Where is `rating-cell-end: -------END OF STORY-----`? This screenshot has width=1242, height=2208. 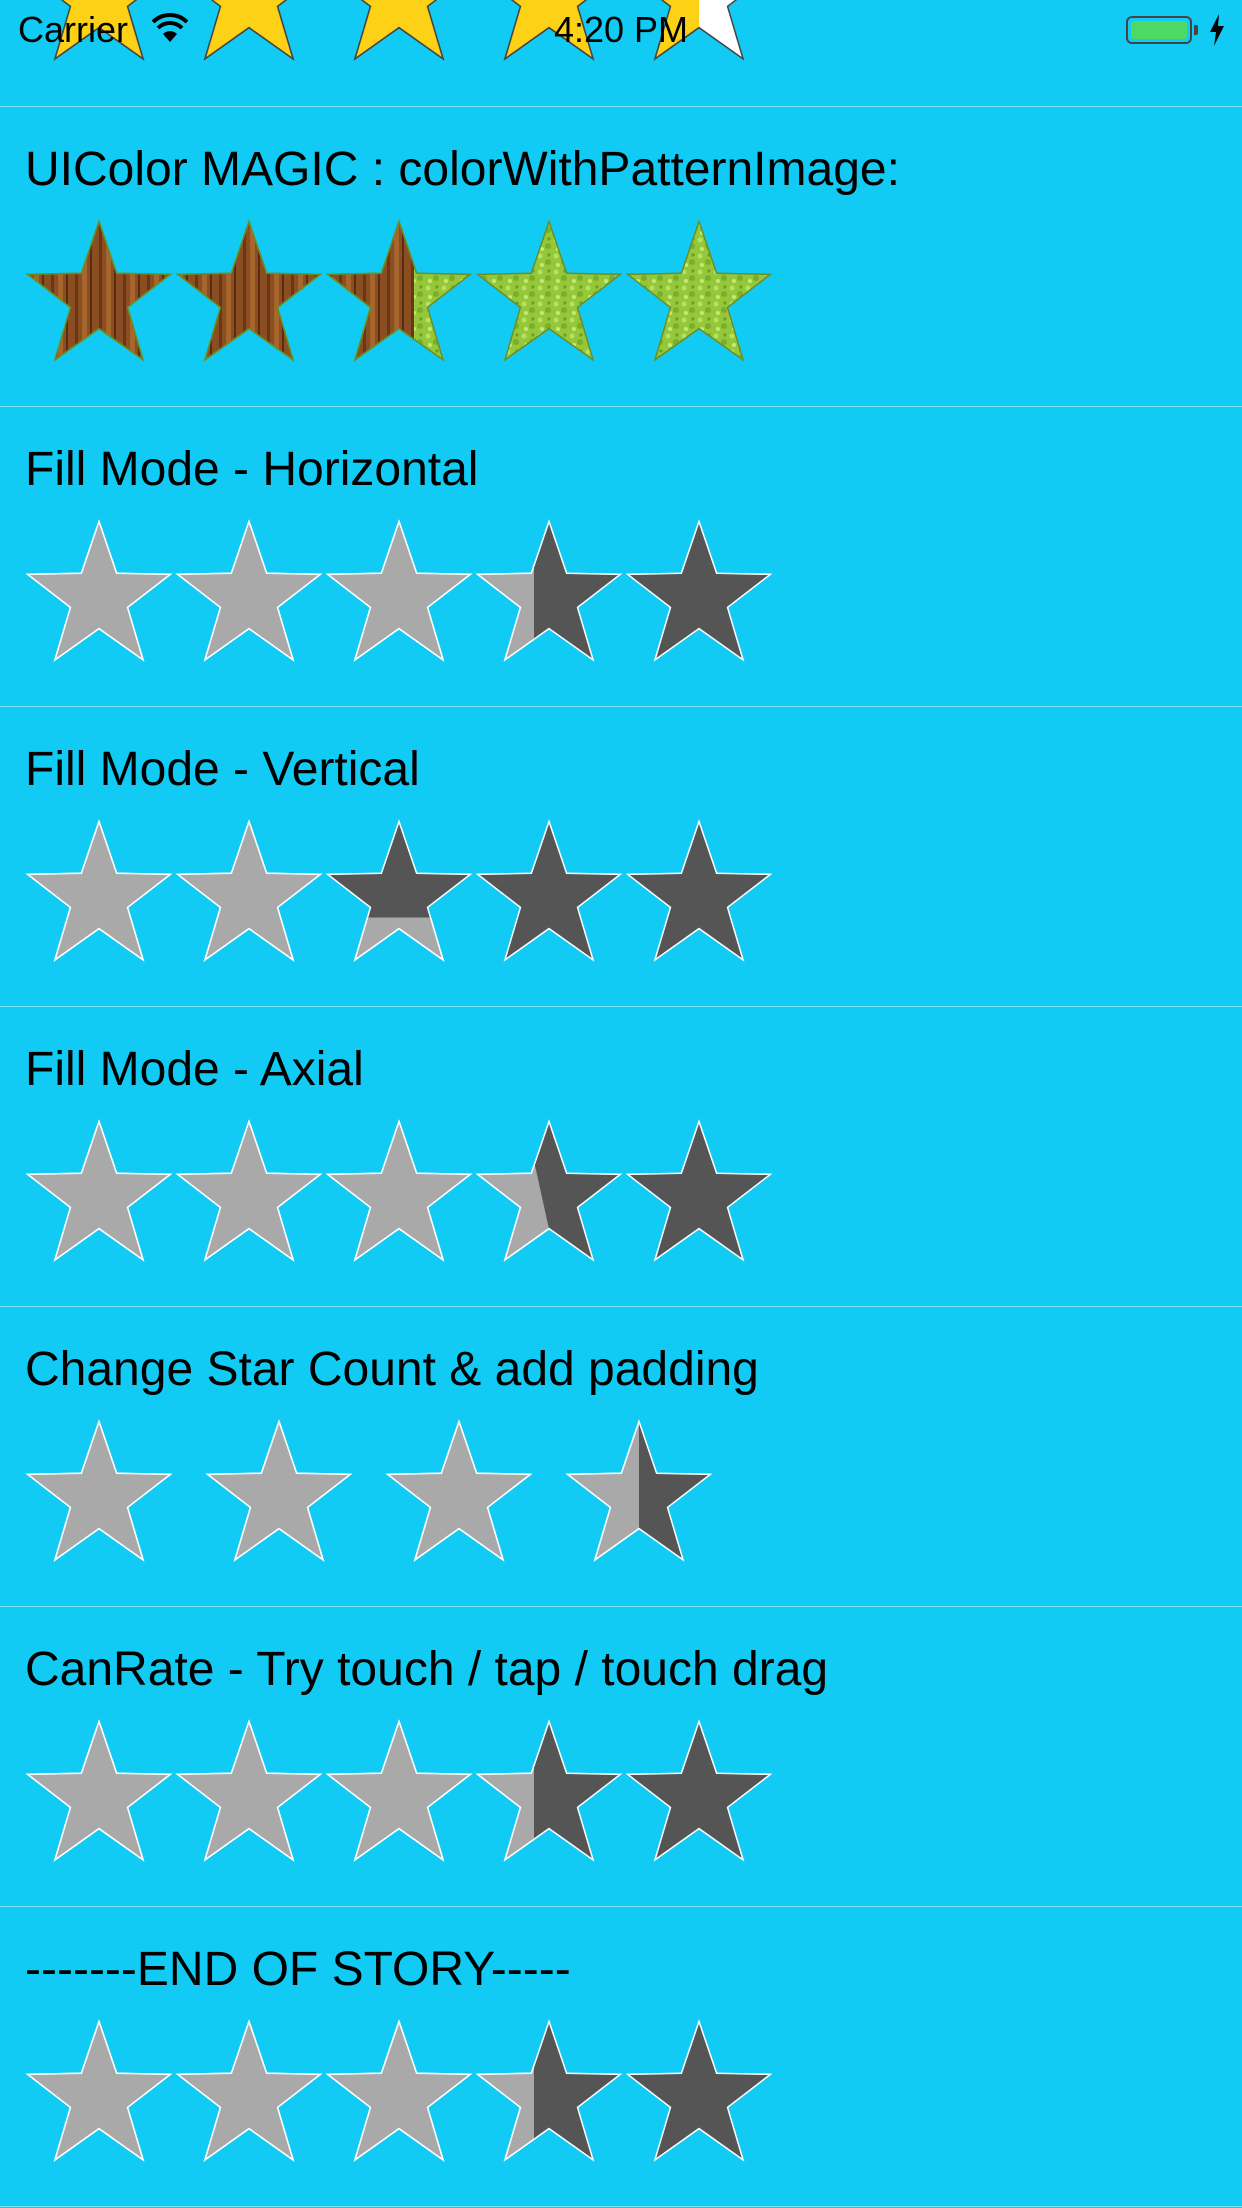 rating-cell-end: -------END OF STORY----- is located at coordinates (621, 2057).